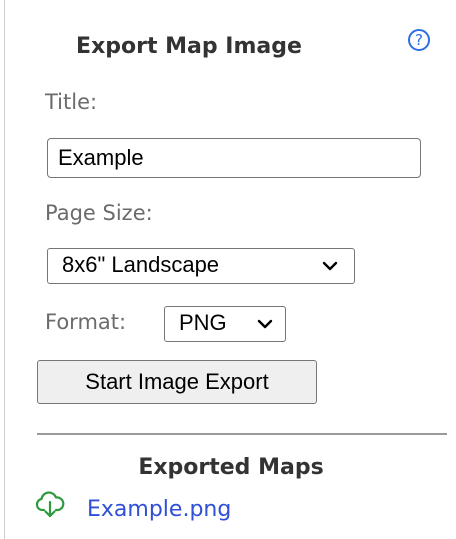 This screenshot has height=539, width=456. I want to click on format-select: PNG, so click(225, 324).